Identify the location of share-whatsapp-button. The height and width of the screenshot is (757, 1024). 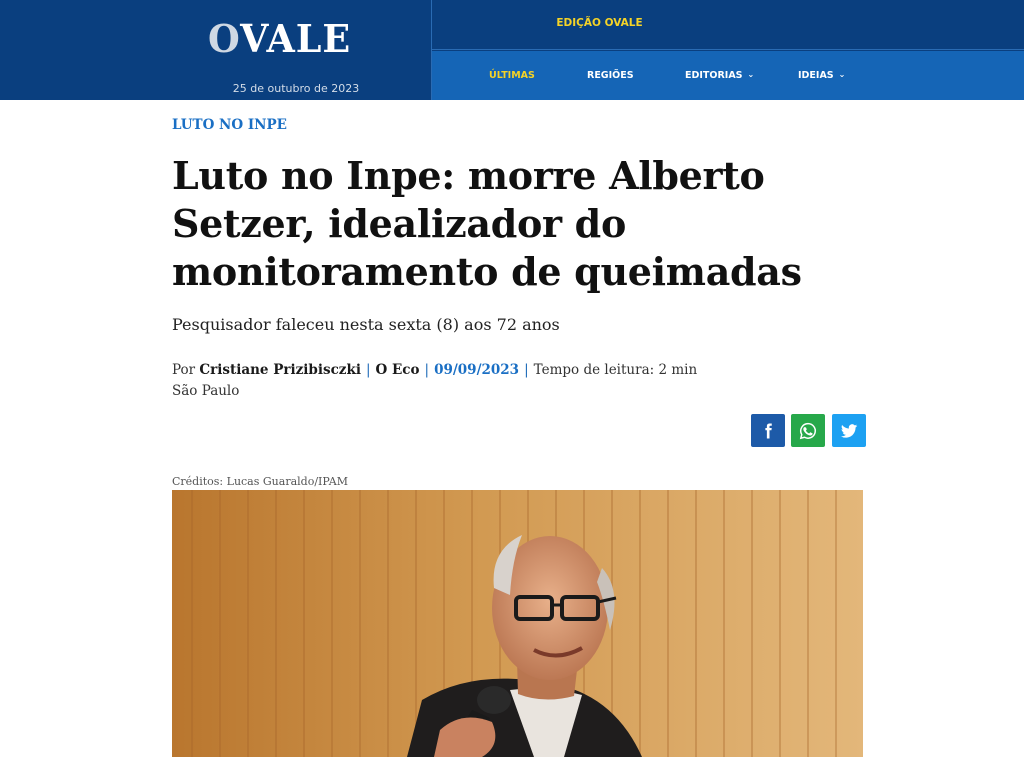
(808, 430).